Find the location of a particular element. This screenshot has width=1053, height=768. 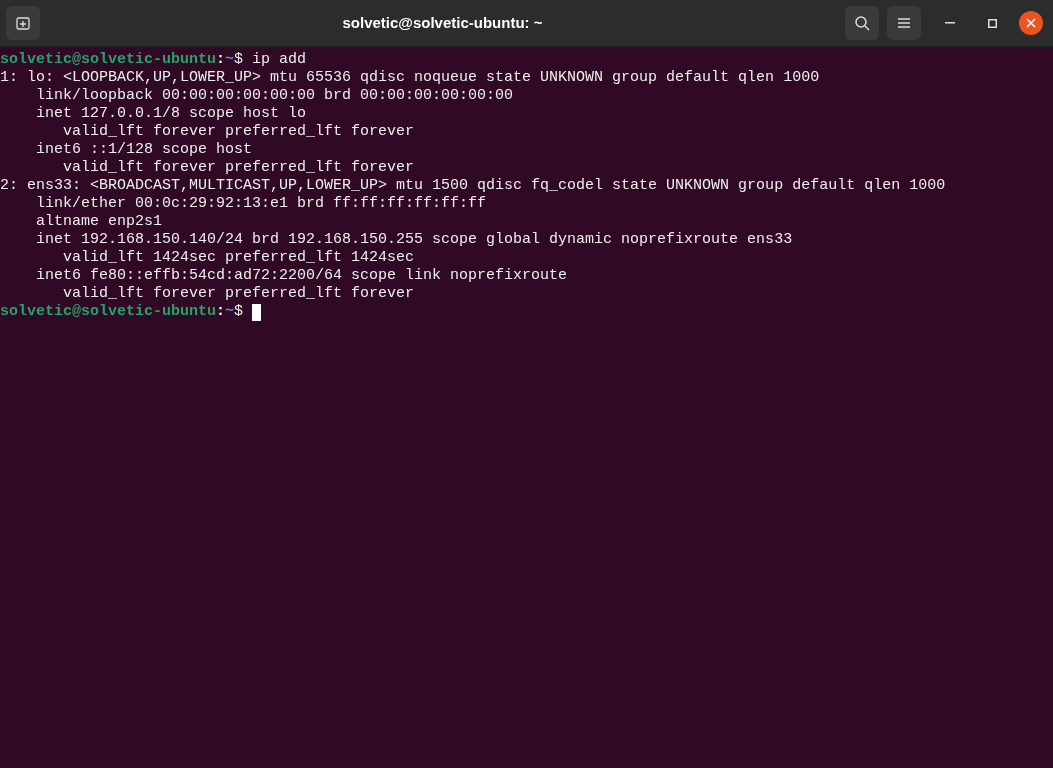

menu-icon is located at coordinates (904, 23).